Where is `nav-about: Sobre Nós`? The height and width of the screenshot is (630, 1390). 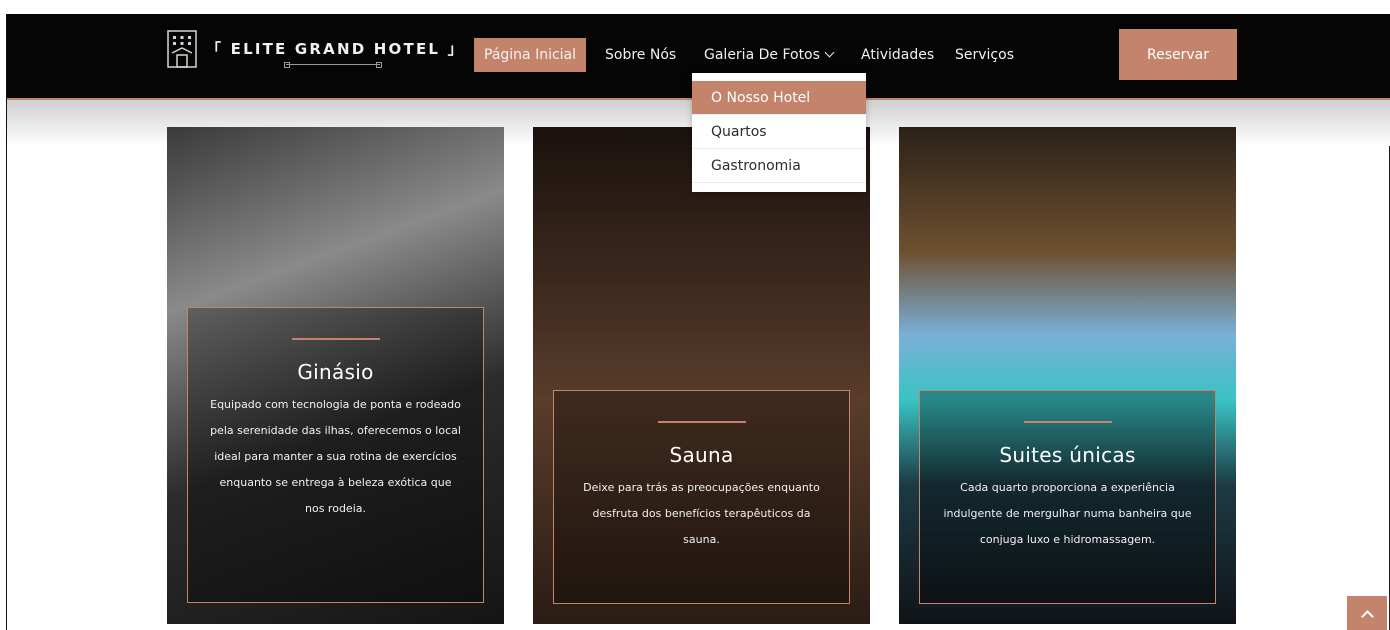
nav-about: Sobre Nós is located at coordinates (640, 55).